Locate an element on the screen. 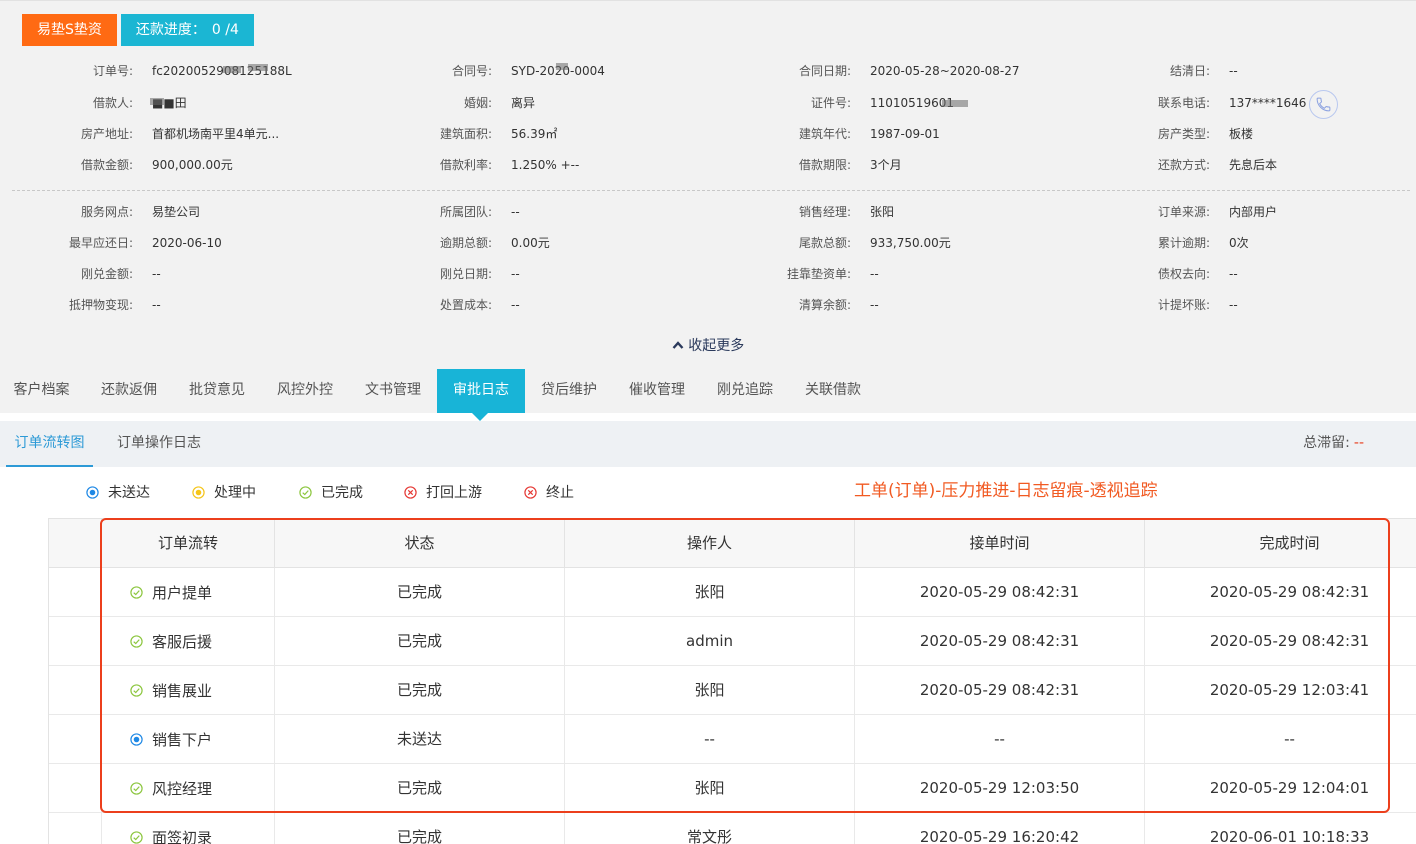 Image resolution: width=1416 pixels, height=844 pixels. extra-info-value: 933,750.00元 is located at coordinates (910, 243).